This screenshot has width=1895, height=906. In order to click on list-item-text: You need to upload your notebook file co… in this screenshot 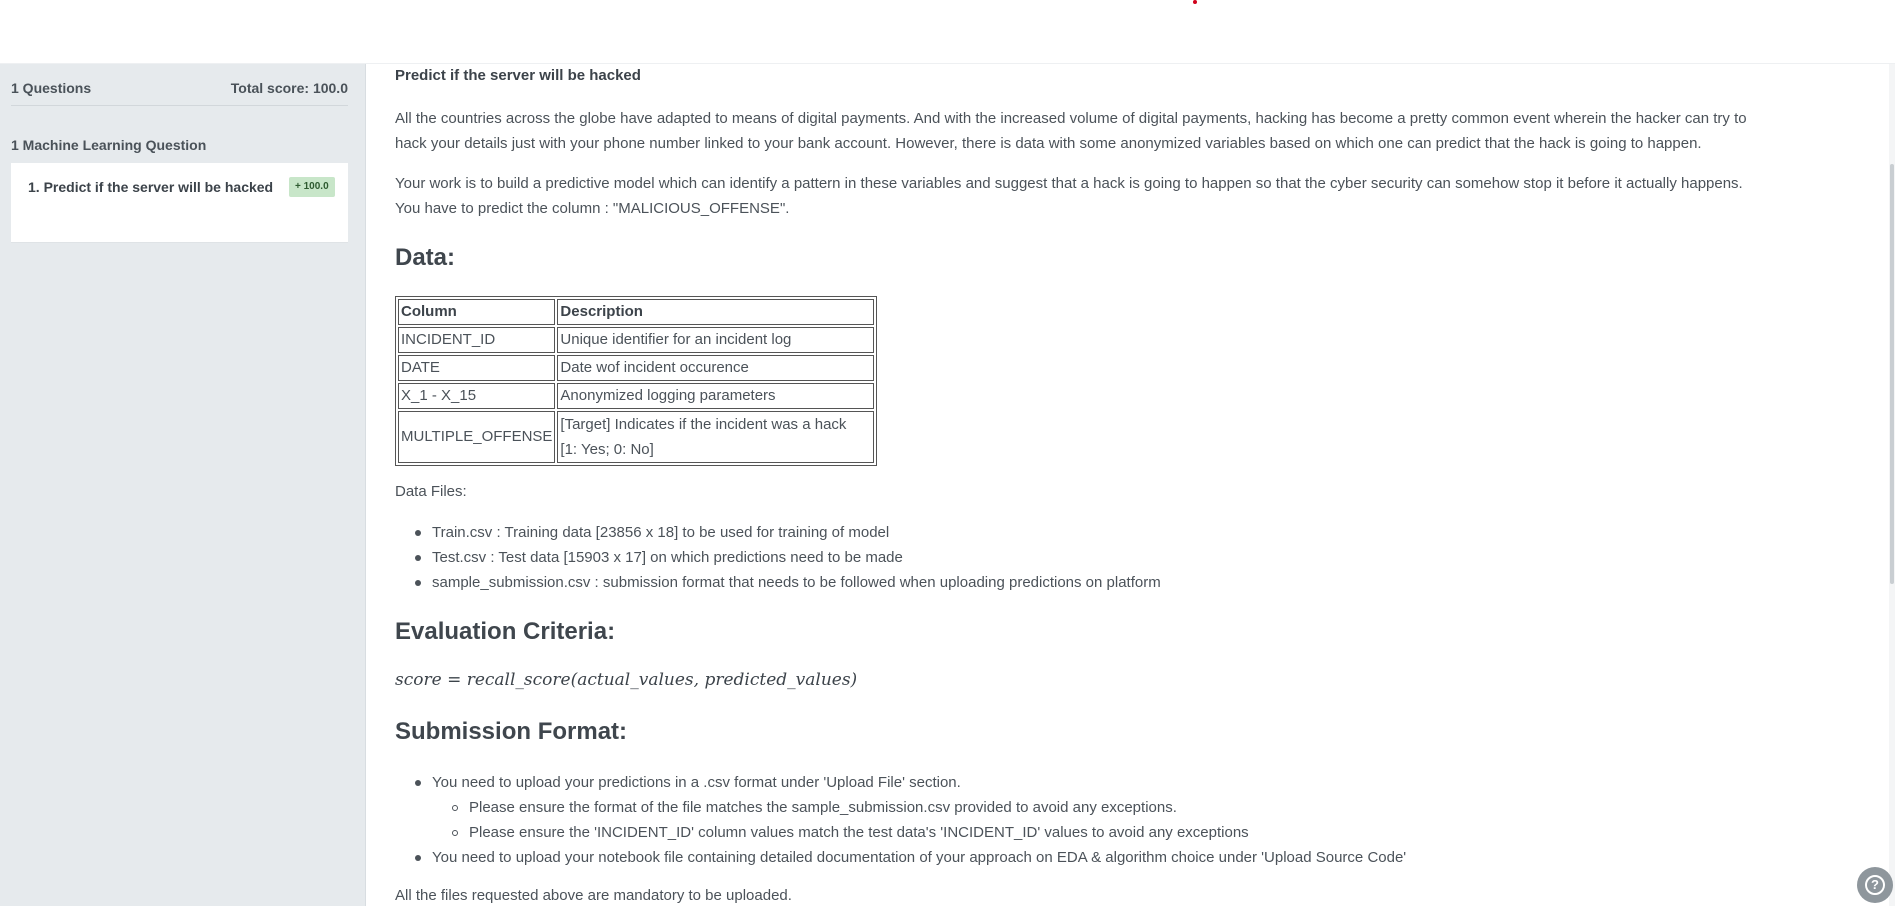, I will do `click(919, 857)`.